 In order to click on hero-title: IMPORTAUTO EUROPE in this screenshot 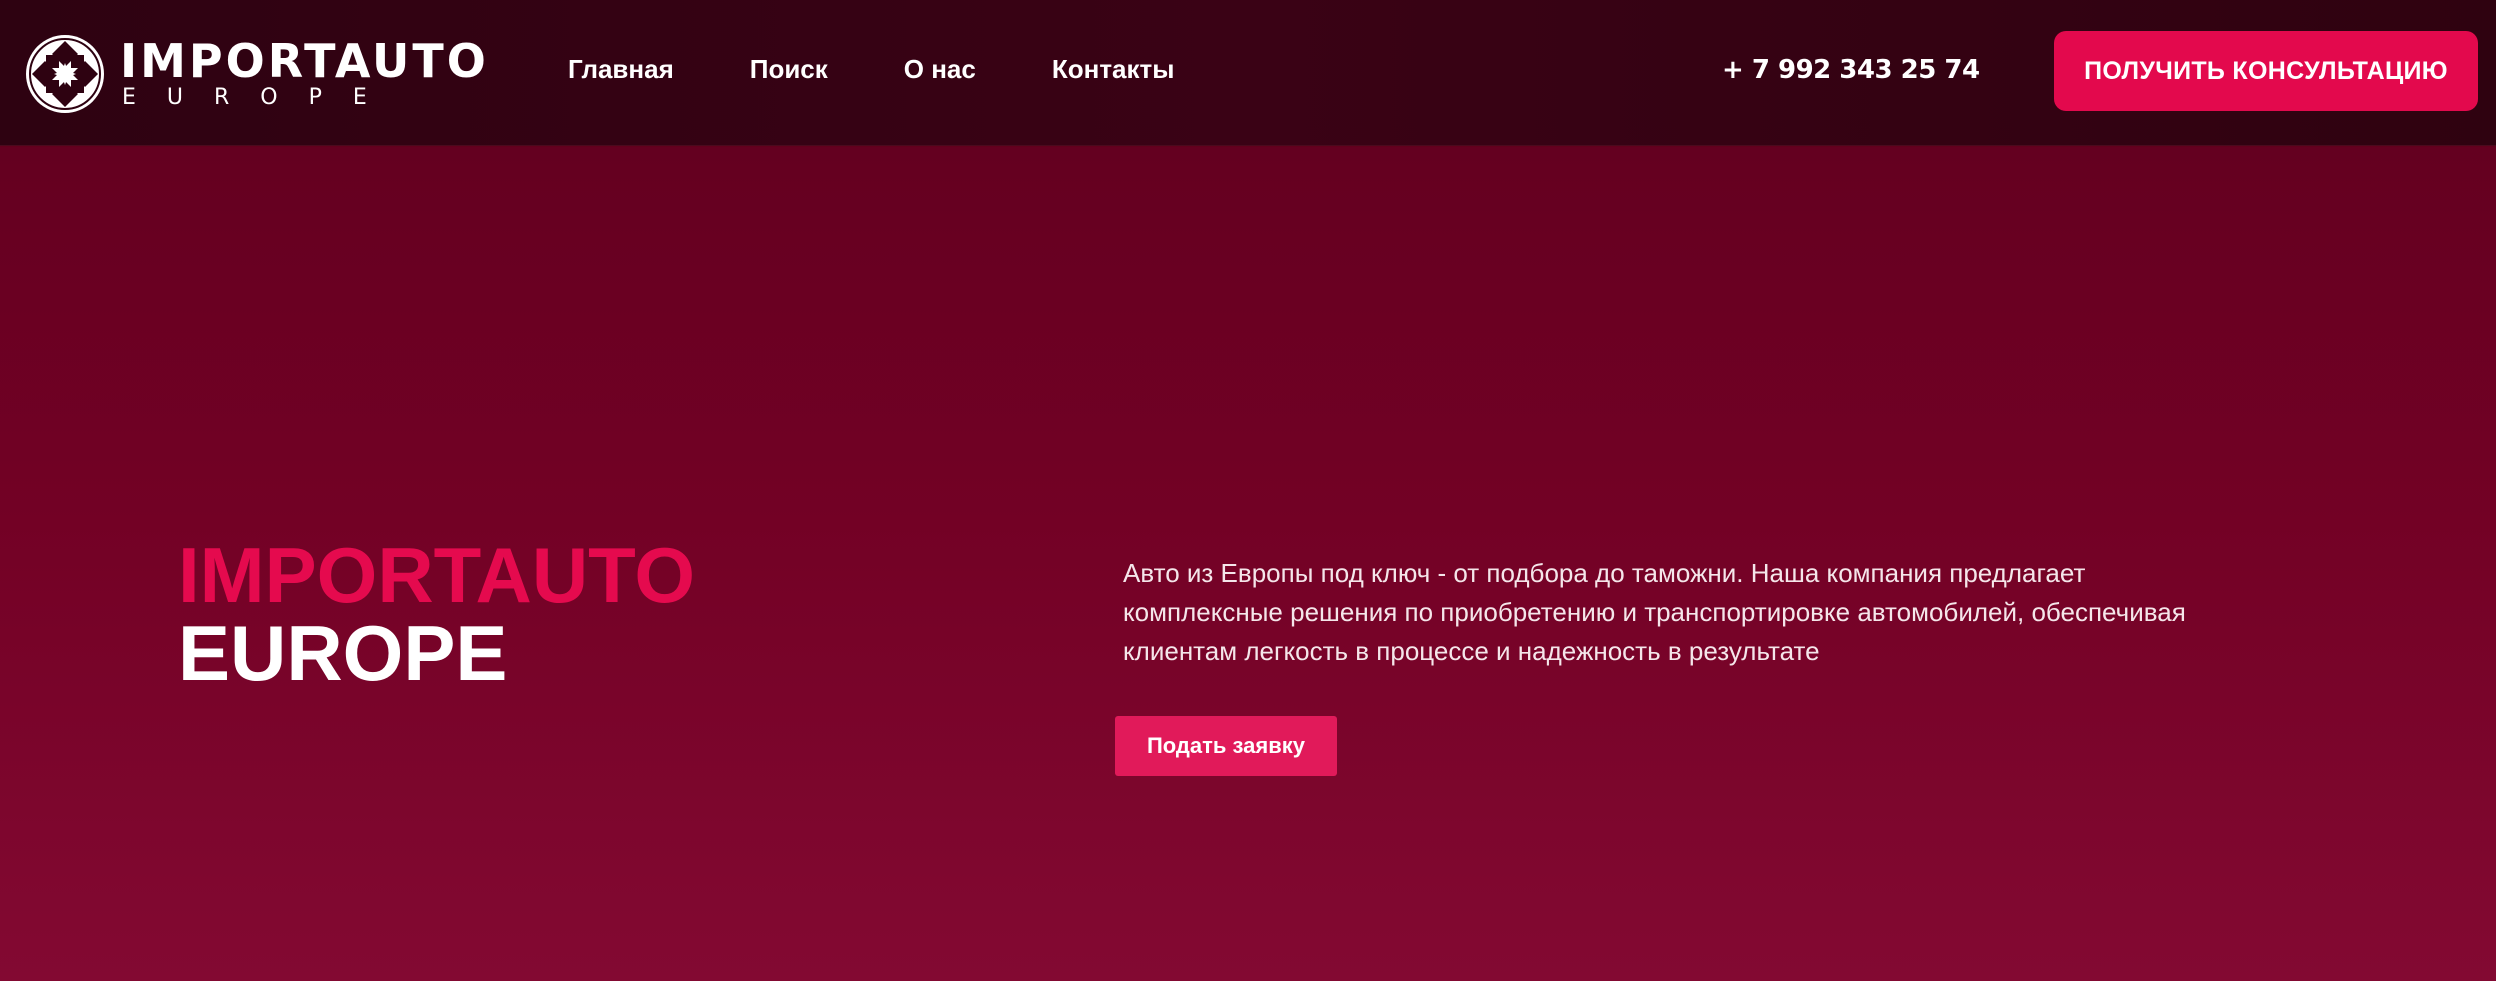, I will do `click(437, 614)`.